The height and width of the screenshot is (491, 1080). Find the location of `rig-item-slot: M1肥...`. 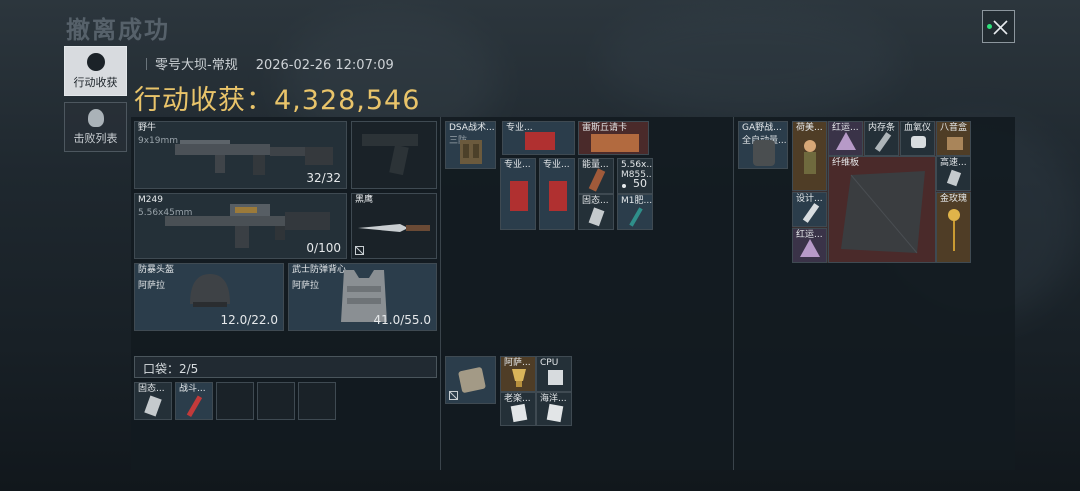

rig-item-slot: M1肥... is located at coordinates (635, 212).